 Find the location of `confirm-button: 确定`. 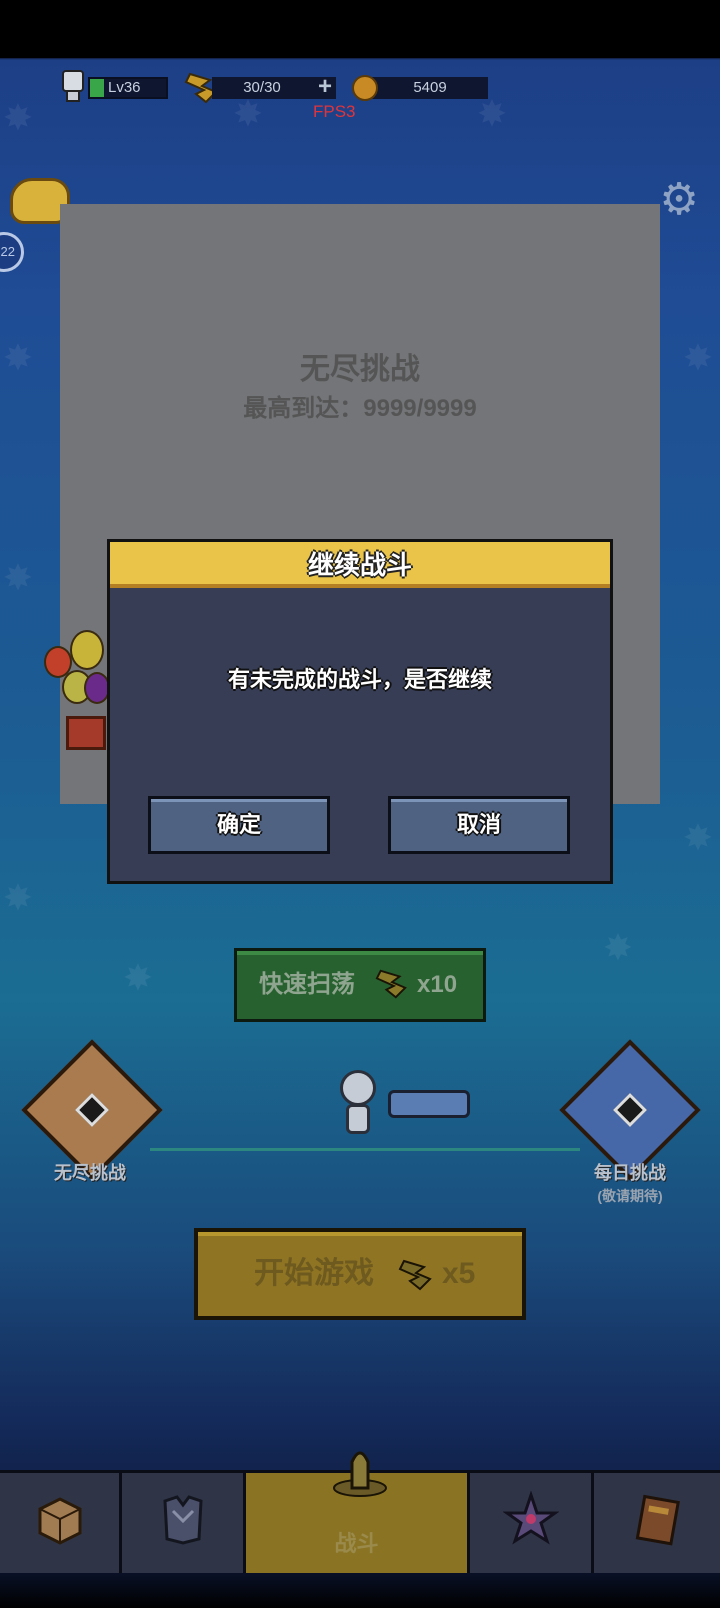

confirm-button: 确定 is located at coordinates (239, 825).